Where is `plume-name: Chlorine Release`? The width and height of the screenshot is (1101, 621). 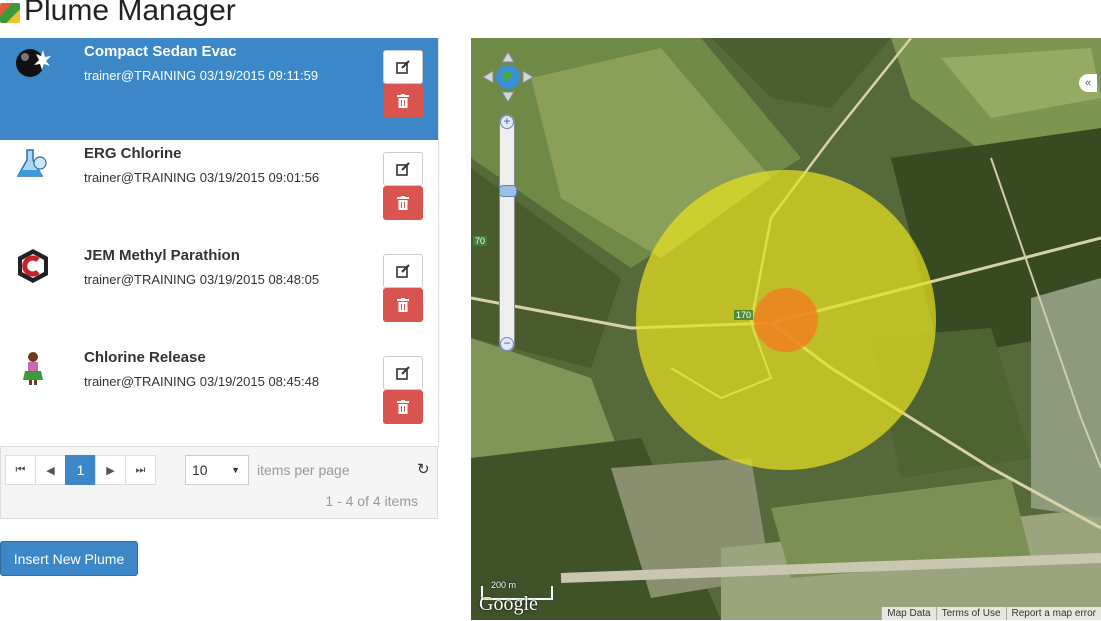 plume-name: Chlorine Release is located at coordinates (145, 357).